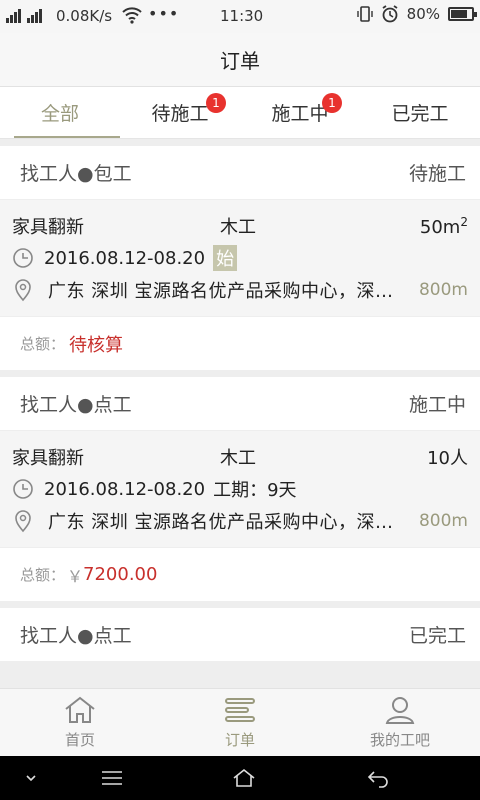  Describe the element at coordinates (240, 404) in the screenshot. I see `order-header: 找工人●点工 施工中` at that location.